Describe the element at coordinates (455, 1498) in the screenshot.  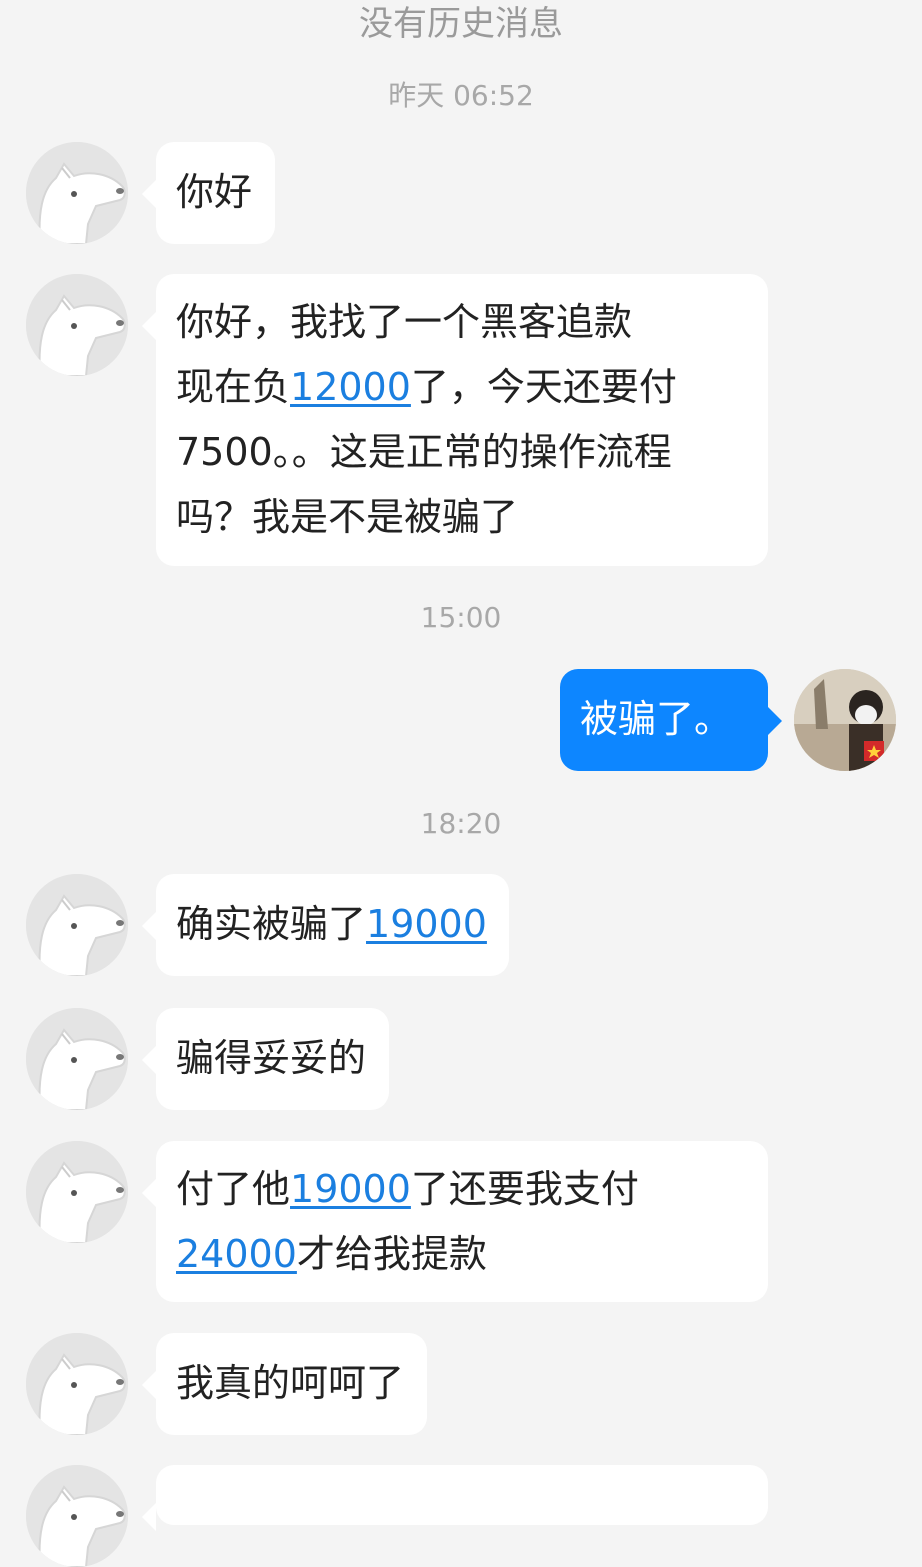
I see `message-bubble` at that location.